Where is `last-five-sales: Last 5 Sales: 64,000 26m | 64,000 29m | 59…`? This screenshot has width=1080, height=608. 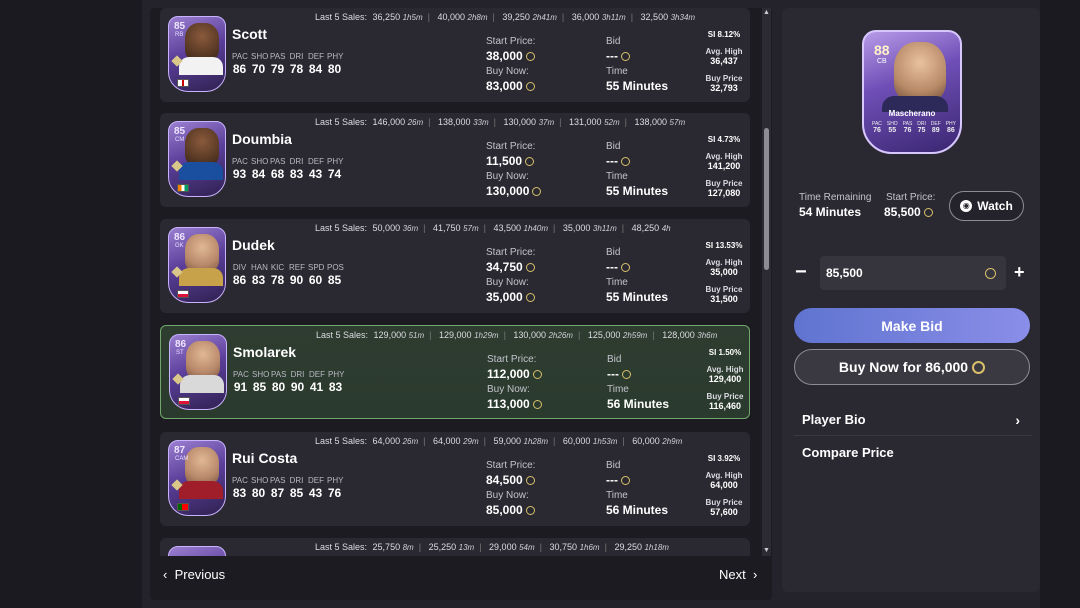 last-five-sales: Last 5 Sales: 64,000 26m | 64,000 29m | 59… is located at coordinates (499, 441).